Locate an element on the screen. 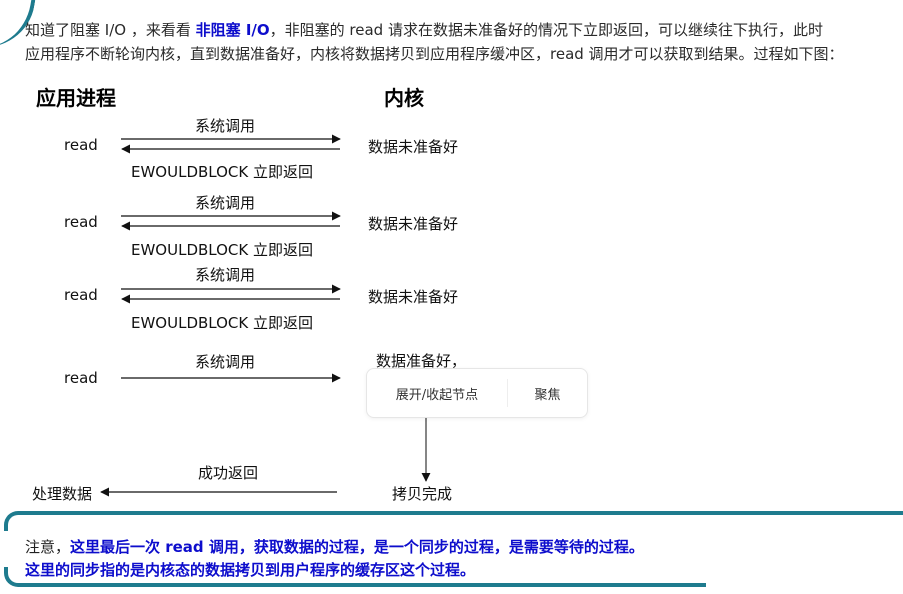  note-prefix: 注意， is located at coordinates (48, 547).